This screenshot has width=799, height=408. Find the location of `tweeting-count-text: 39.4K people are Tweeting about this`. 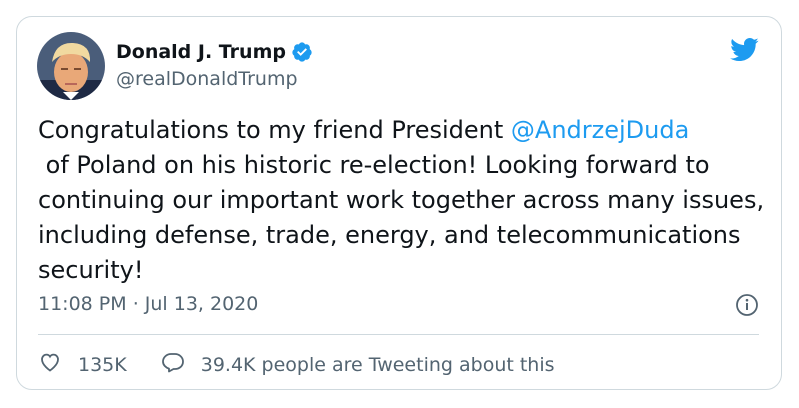

tweeting-count-text: 39.4K people are Tweeting about this is located at coordinates (378, 365).